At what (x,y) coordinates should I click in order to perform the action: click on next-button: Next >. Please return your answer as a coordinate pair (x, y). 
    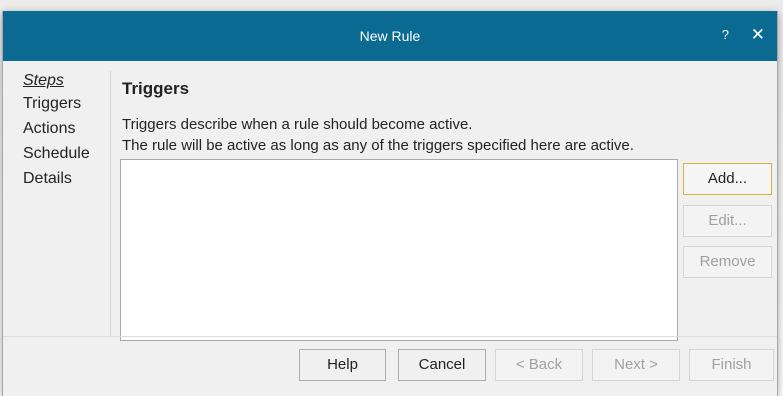
    Looking at the image, I should click on (636, 365).